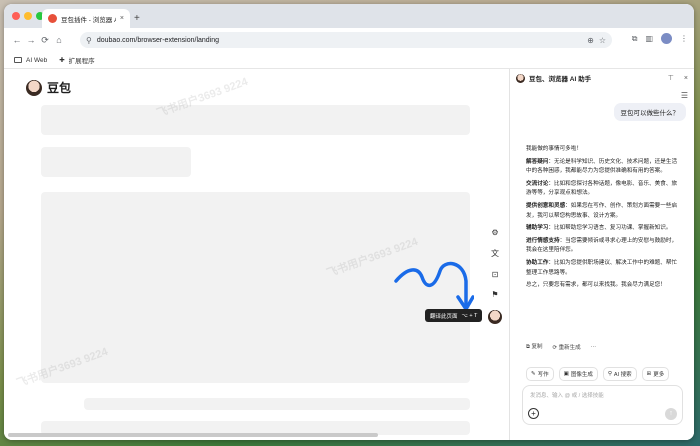  I want to click on back-icon: ←, so click(17, 40).